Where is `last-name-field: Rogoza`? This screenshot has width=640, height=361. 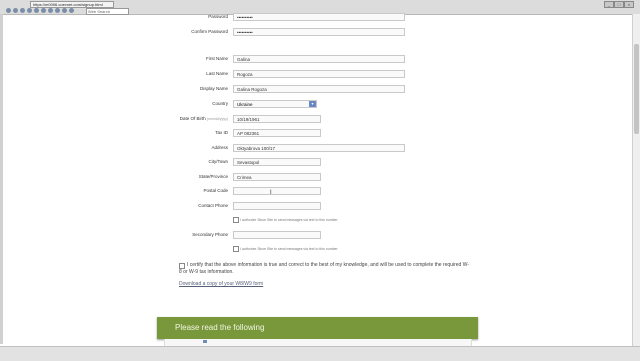 last-name-field: Rogoza is located at coordinates (319, 74).